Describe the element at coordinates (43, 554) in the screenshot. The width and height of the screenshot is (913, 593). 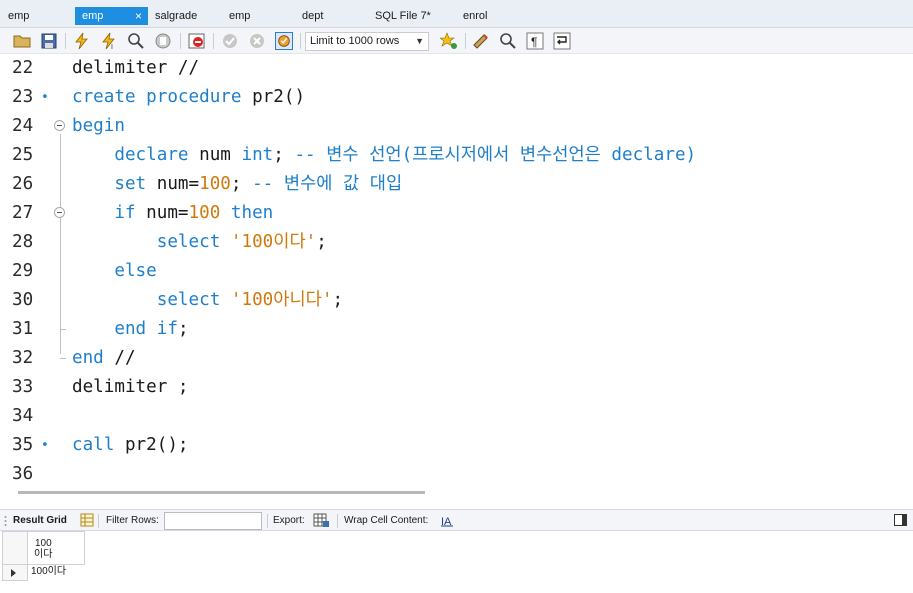
I see `column-header-line: 이다` at that location.